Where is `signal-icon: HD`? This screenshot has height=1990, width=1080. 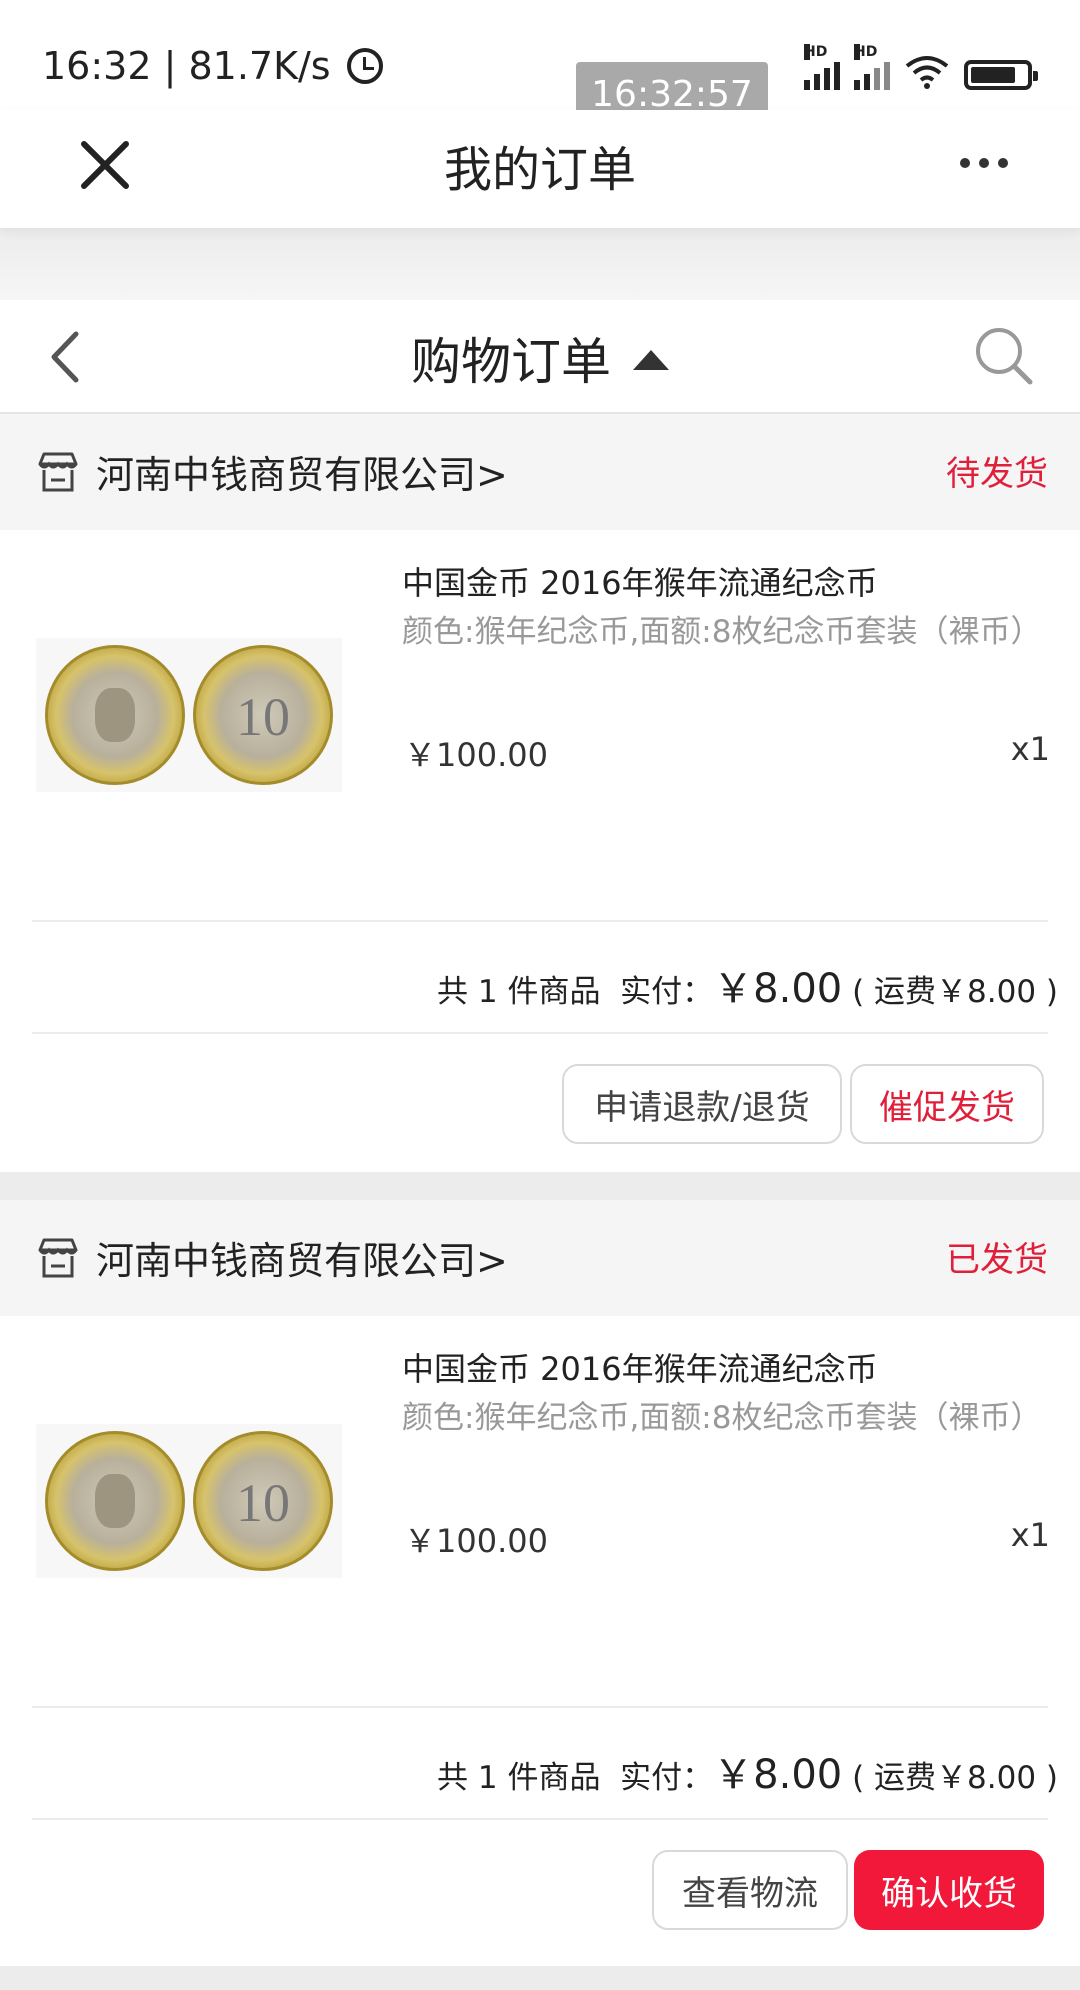 signal-icon: HD is located at coordinates (822, 67).